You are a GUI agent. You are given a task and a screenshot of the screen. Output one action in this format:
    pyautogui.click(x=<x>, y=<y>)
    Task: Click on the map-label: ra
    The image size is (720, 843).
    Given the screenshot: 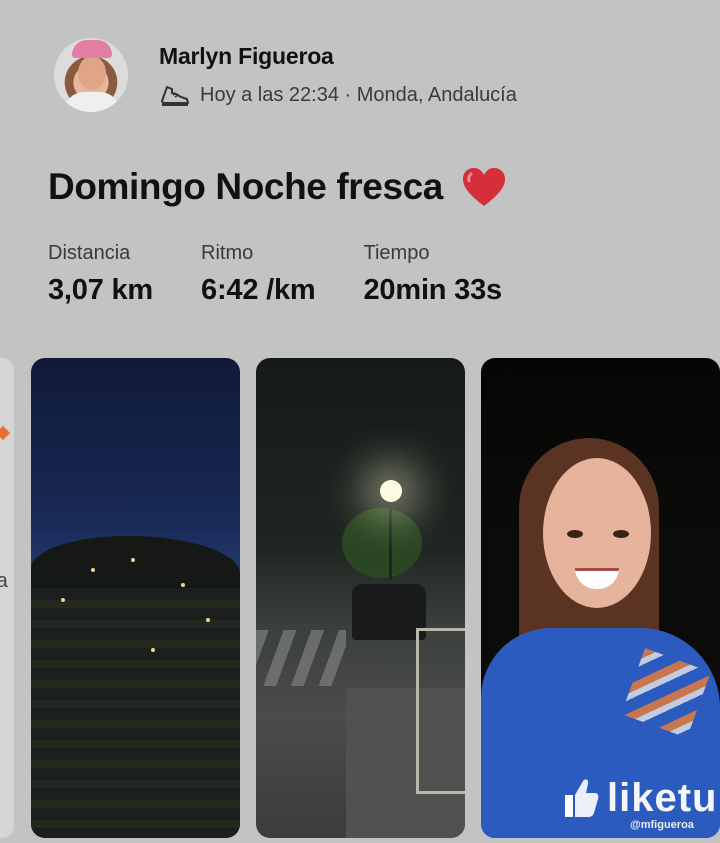 What is the action you would take?
    pyautogui.click(x=4, y=581)
    